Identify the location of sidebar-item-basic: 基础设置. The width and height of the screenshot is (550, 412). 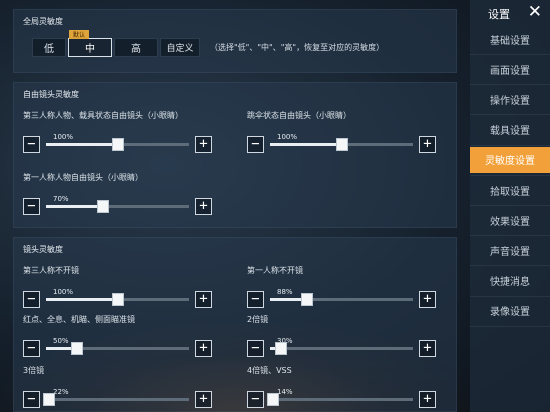
(510, 39).